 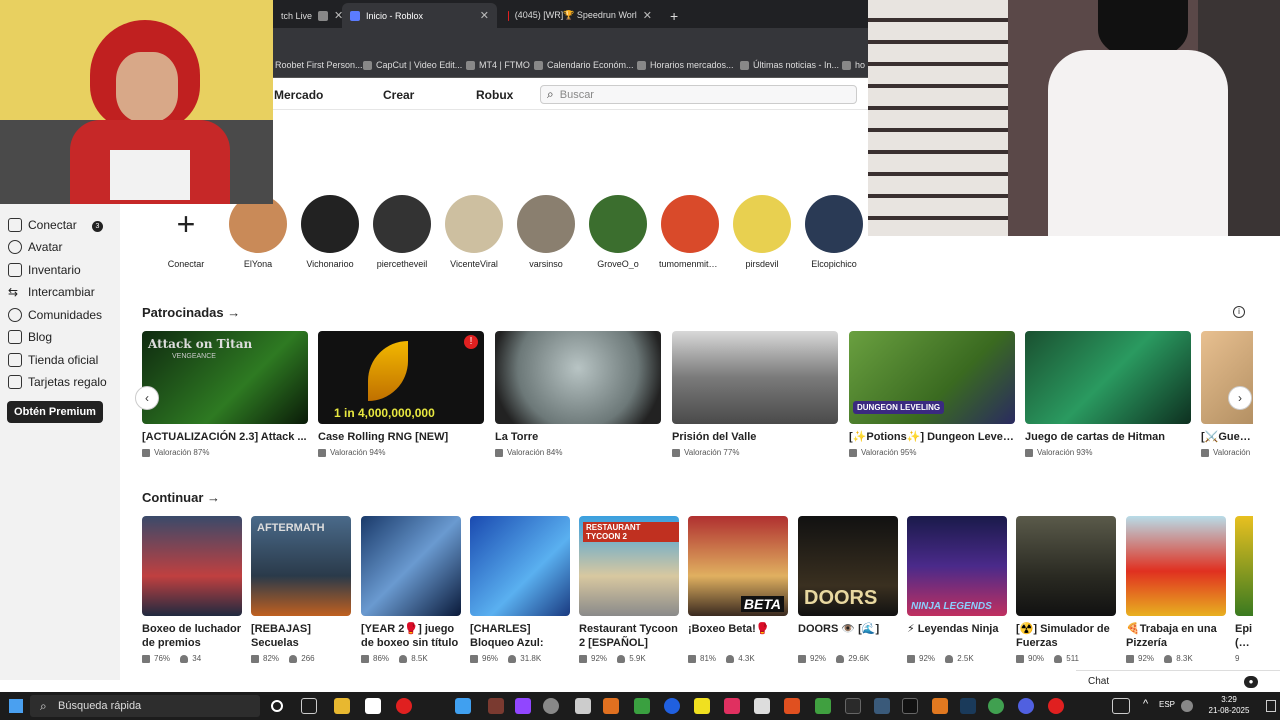 What do you see at coordinates (792, 706) in the screenshot?
I see `brave-icon` at bounding box center [792, 706].